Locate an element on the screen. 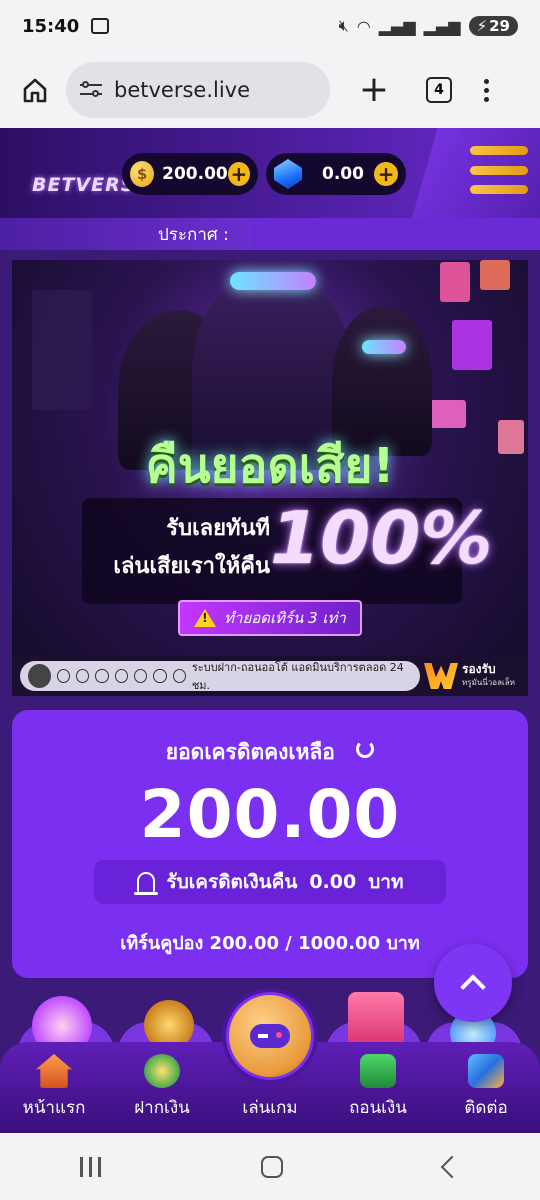 Image resolution: width=540 pixels, height=1200 pixels. scroll-to-top-button is located at coordinates (473, 983).